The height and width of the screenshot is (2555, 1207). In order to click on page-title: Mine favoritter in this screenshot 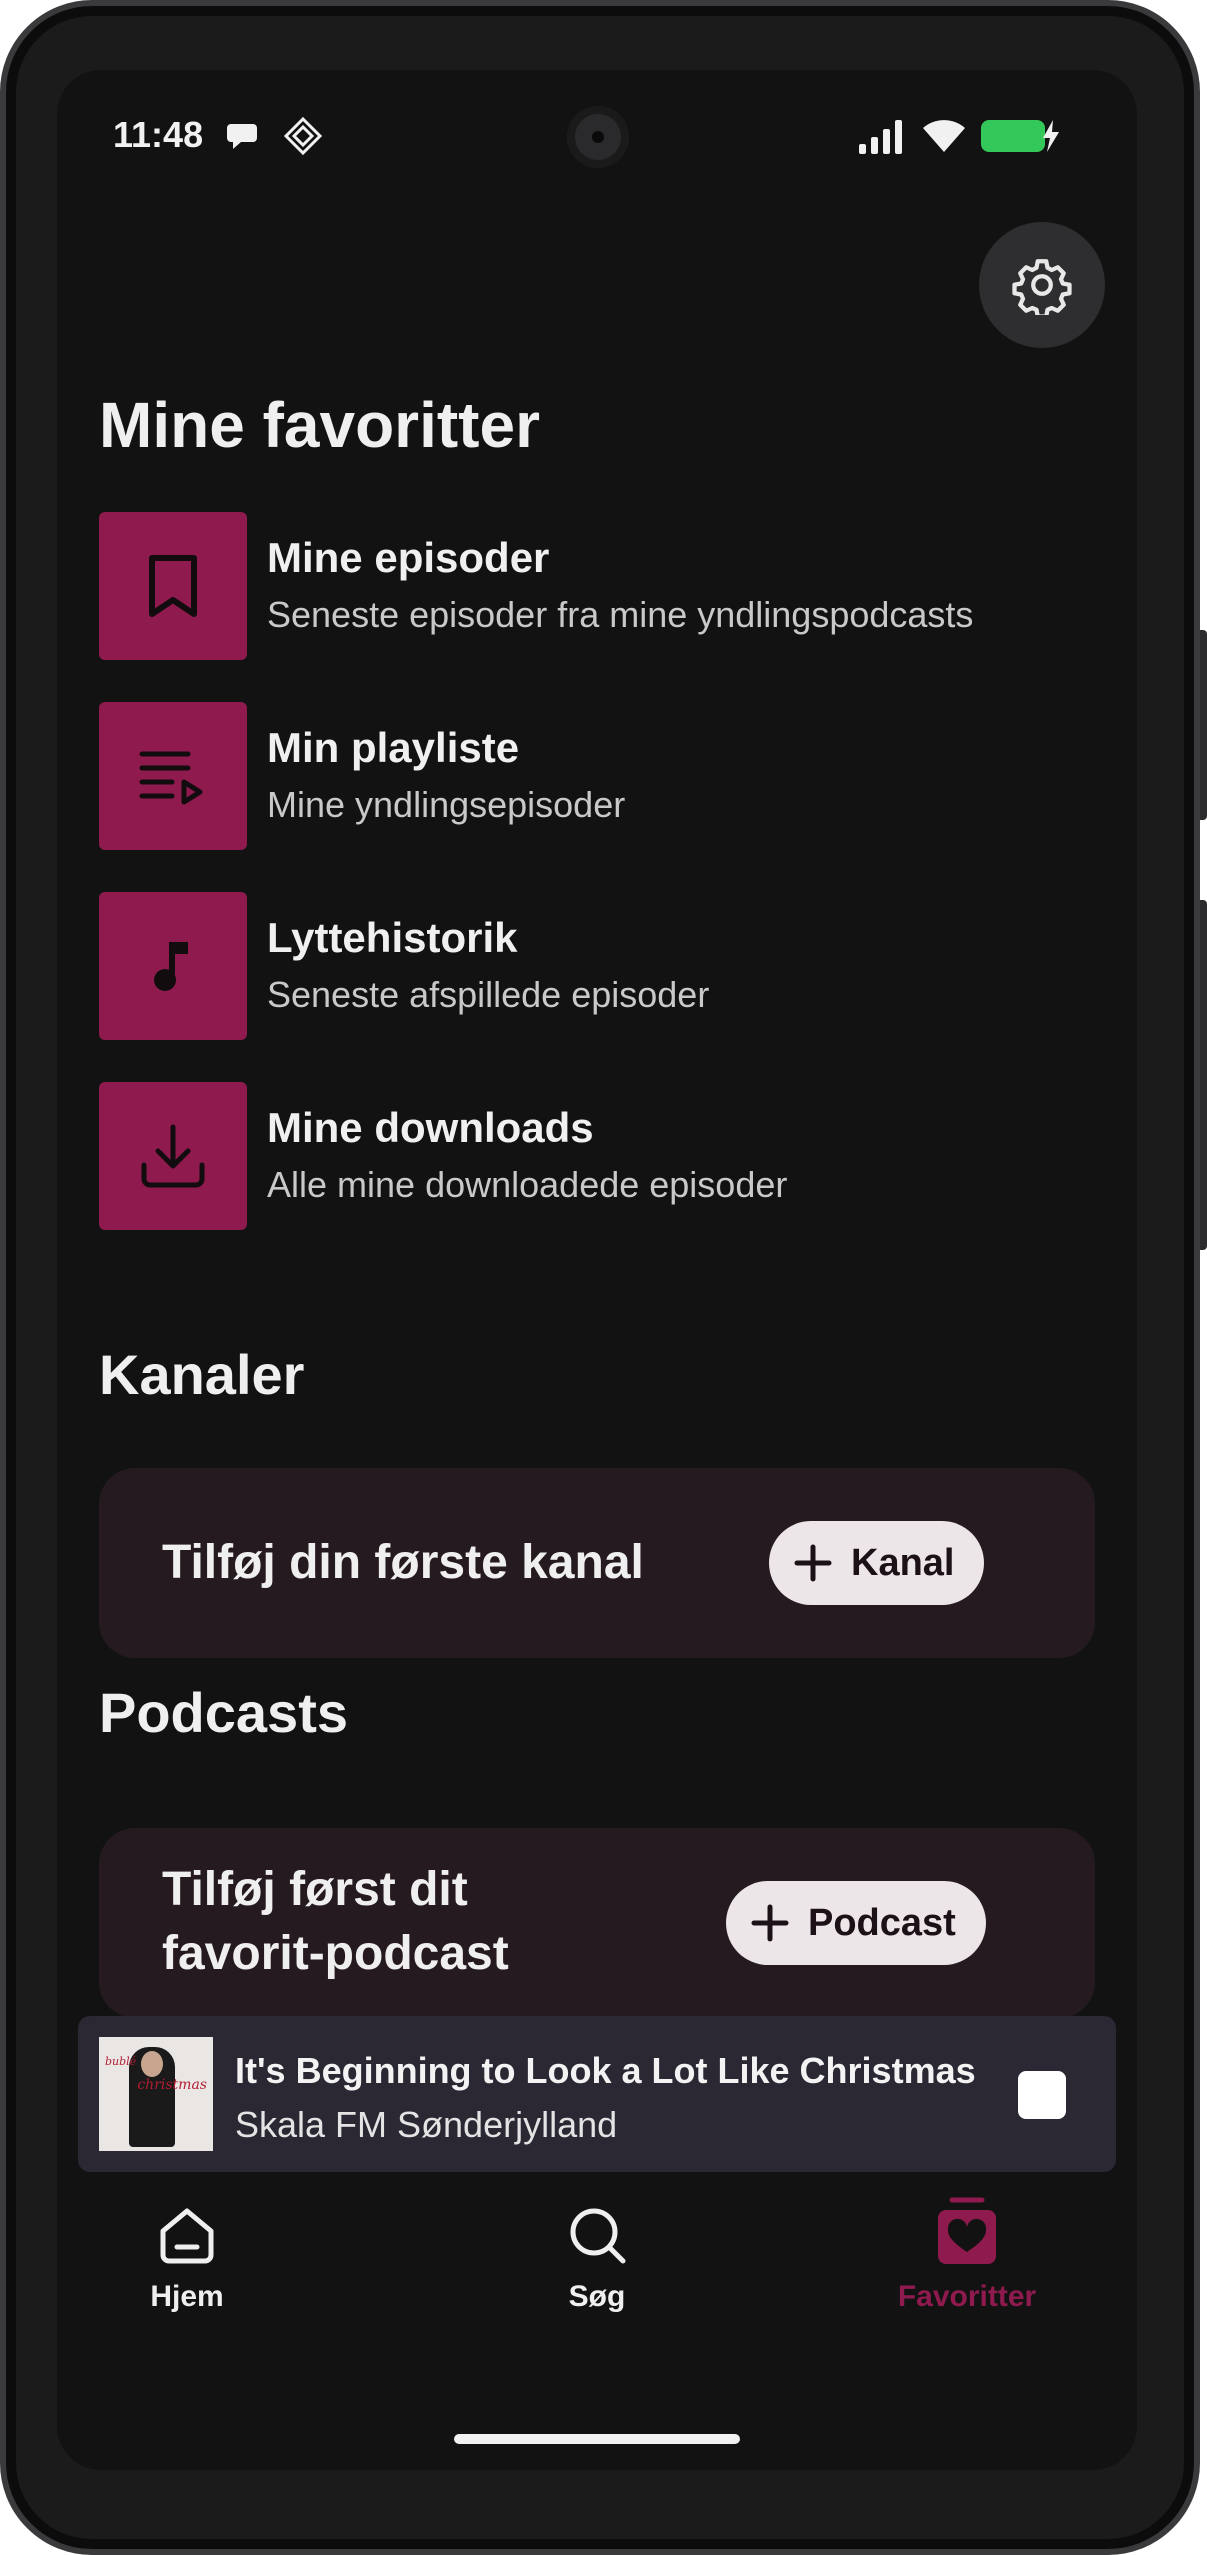, I will do `click(319, 425)`.